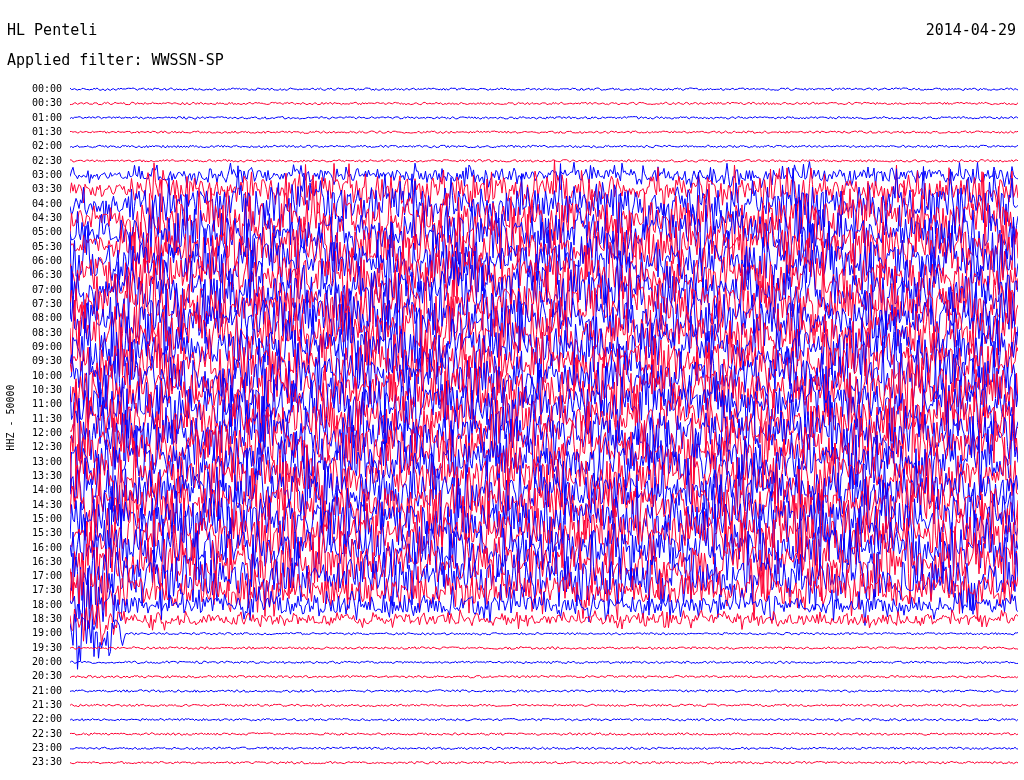 The width and height of the screenshot is (1024, 780). What do you see at coordinates (970, 30) in the screenshot?
I see `date-label: 2014-04-29` at bounding box center [970, 30].